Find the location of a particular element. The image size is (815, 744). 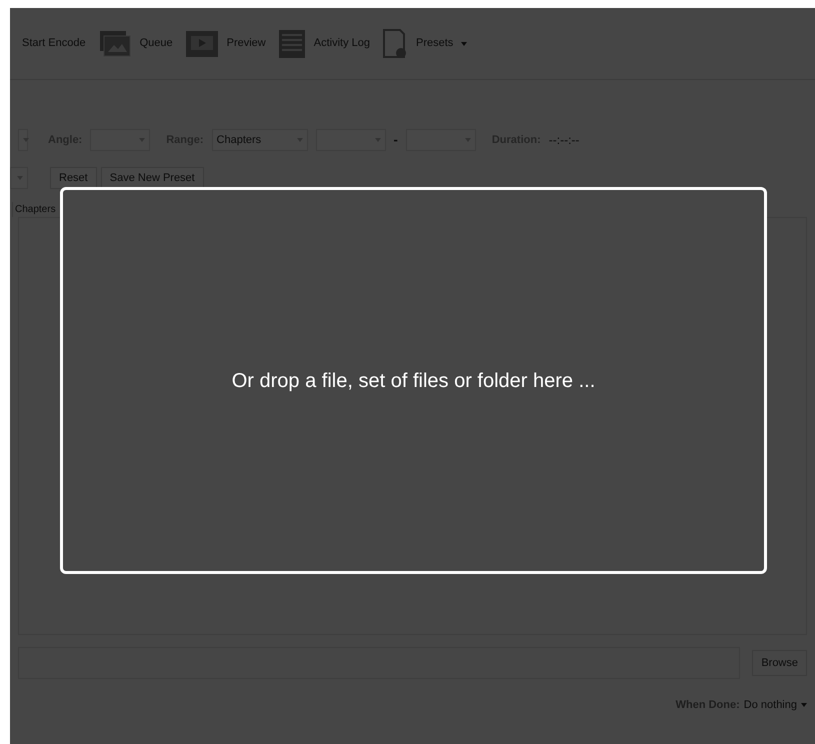

document-icon is located at coordinates (395, 43).